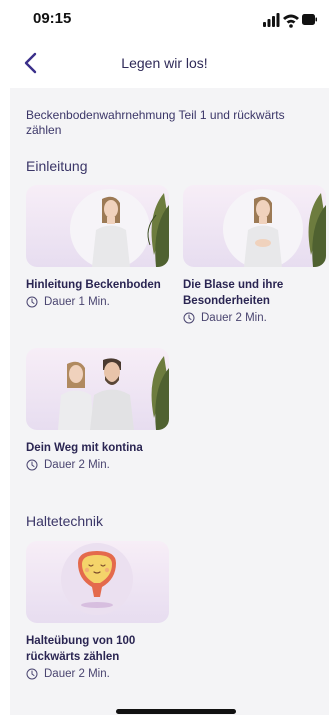 This screenshot has height=715, width=329. What do you see at coordinates (81, 649) in the screenshot?
I see `lesson-title: Halteübung von 100 rückwärts zählen` at bounding box center [81, 649].